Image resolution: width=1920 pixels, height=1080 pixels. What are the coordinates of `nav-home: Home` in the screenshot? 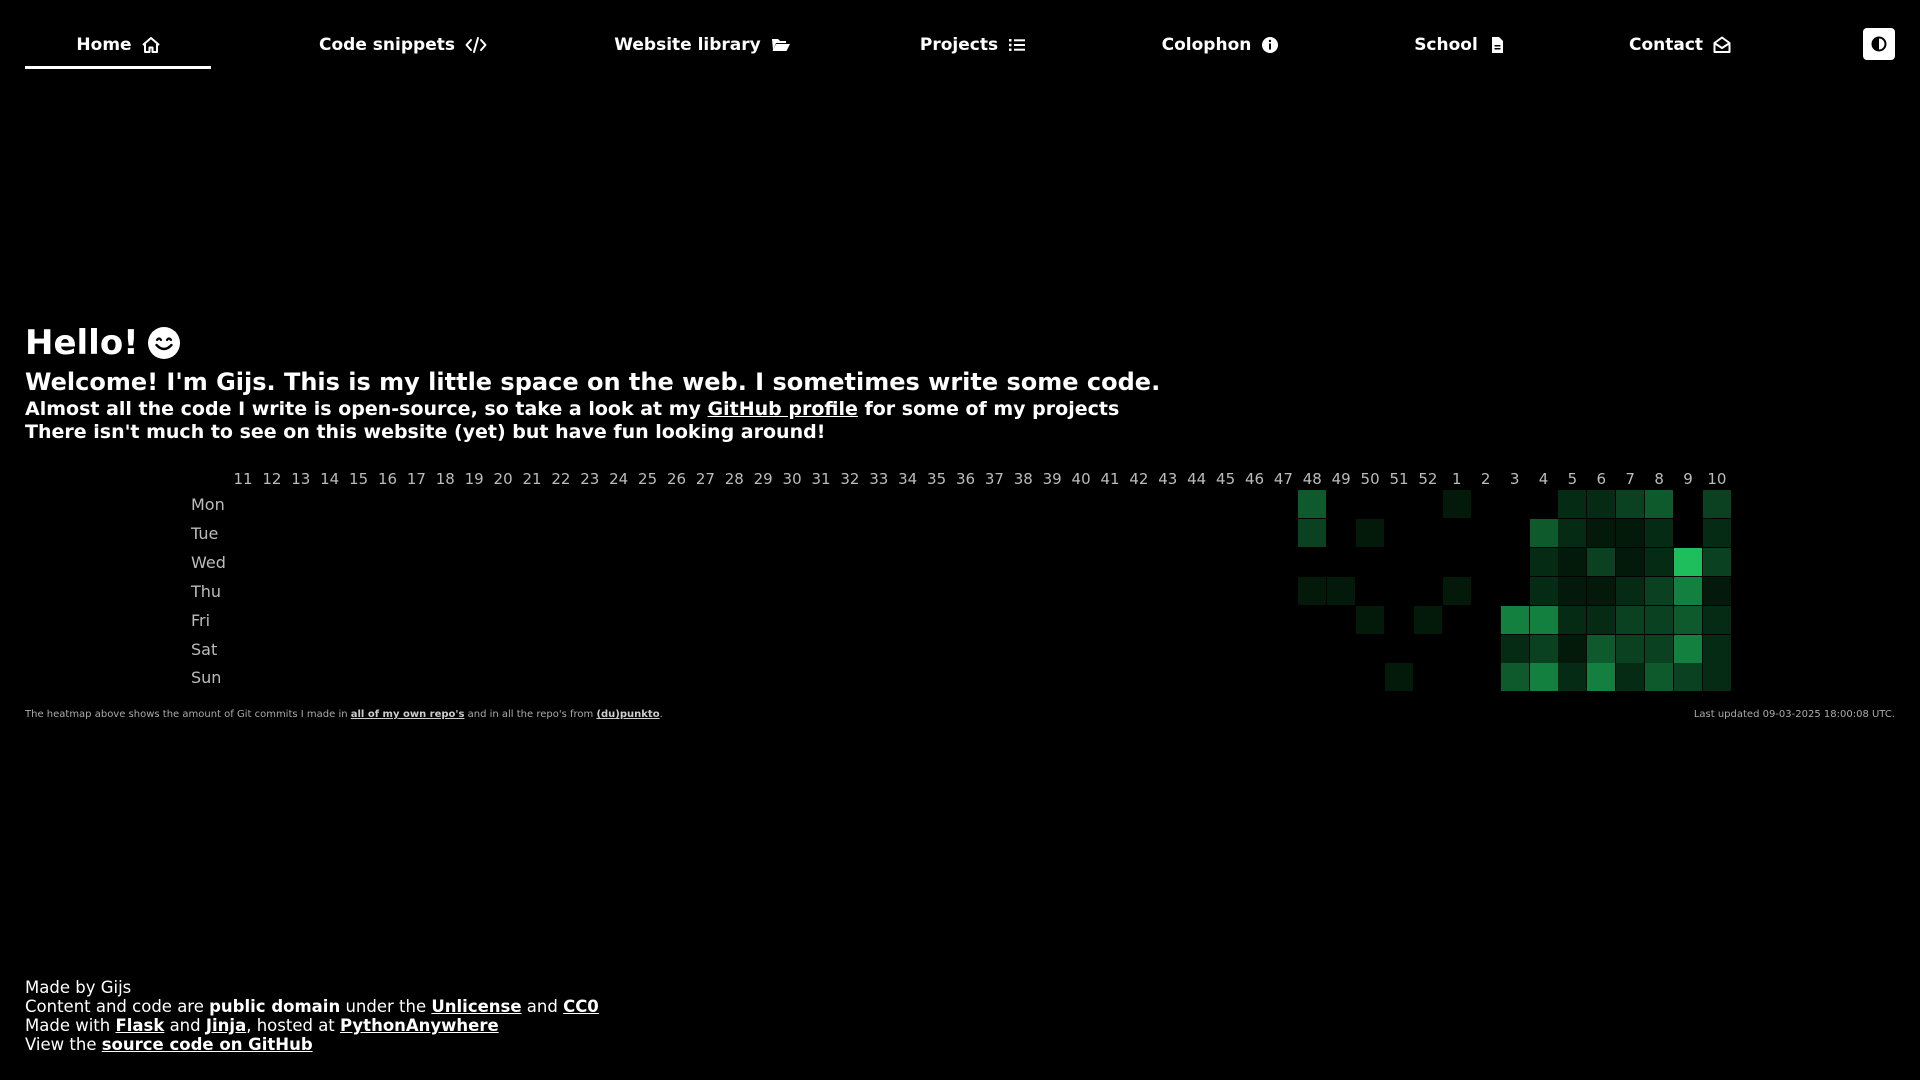 It's located at (118, 46).